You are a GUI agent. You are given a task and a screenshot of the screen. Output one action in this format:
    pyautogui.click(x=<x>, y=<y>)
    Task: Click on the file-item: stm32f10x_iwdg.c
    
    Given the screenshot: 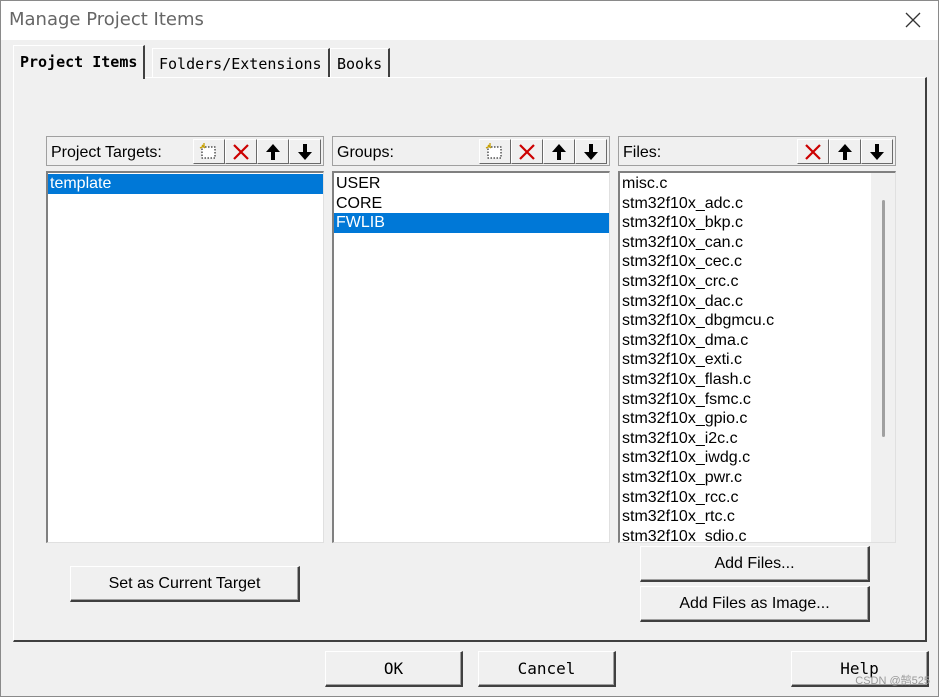 What is the action you would take?
    pyautogui.click(x=745, y=458)
    